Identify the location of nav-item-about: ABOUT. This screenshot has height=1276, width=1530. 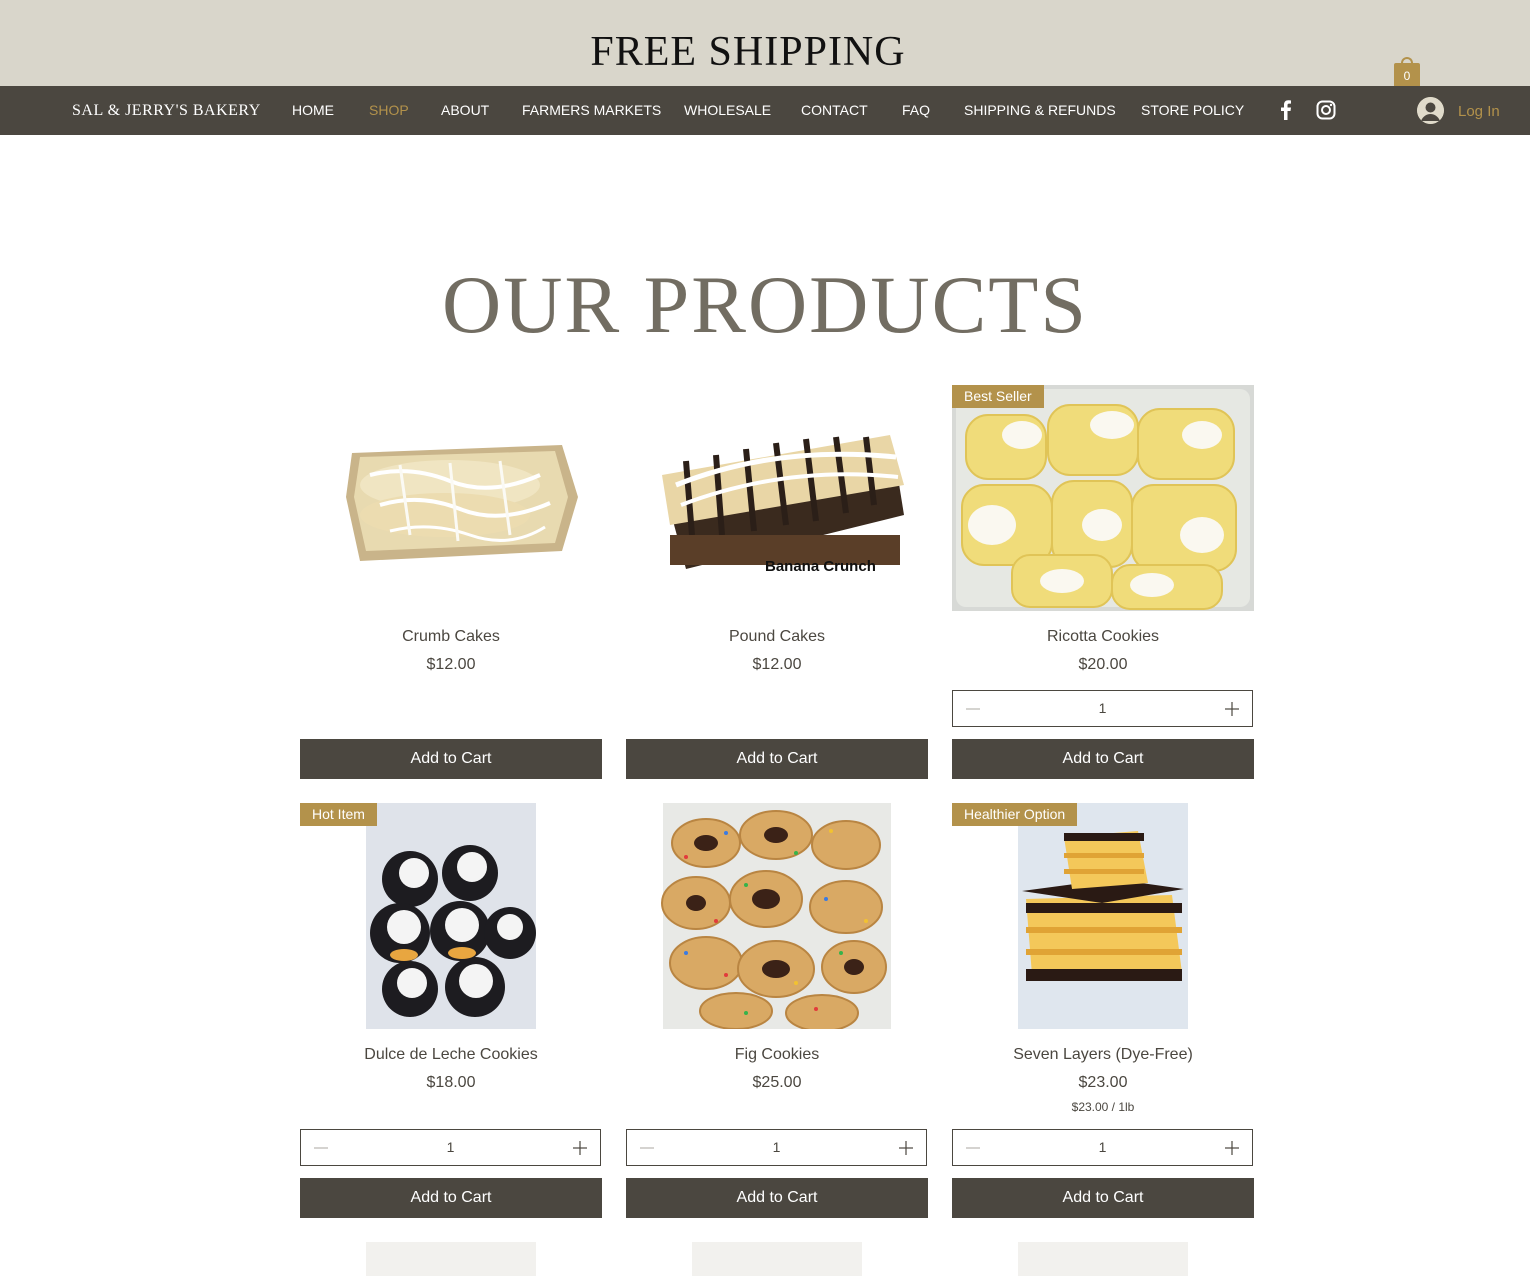
(465, 110).